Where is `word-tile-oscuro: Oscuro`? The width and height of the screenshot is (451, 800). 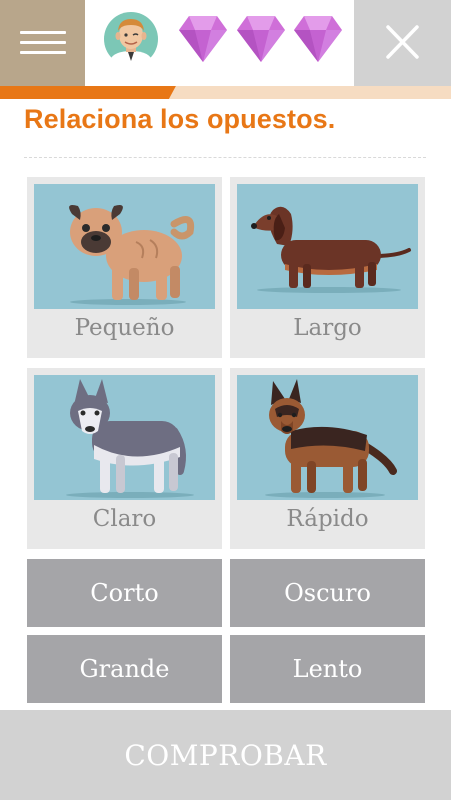
word-tile-oscuro: Oscuro is located at coordinates (327, 593).